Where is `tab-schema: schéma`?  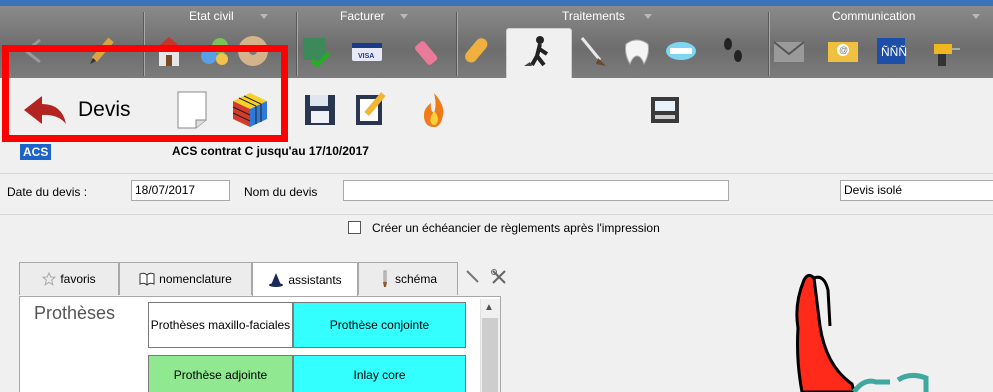 tab-schema: schéma is located at coordinates (408, 278).